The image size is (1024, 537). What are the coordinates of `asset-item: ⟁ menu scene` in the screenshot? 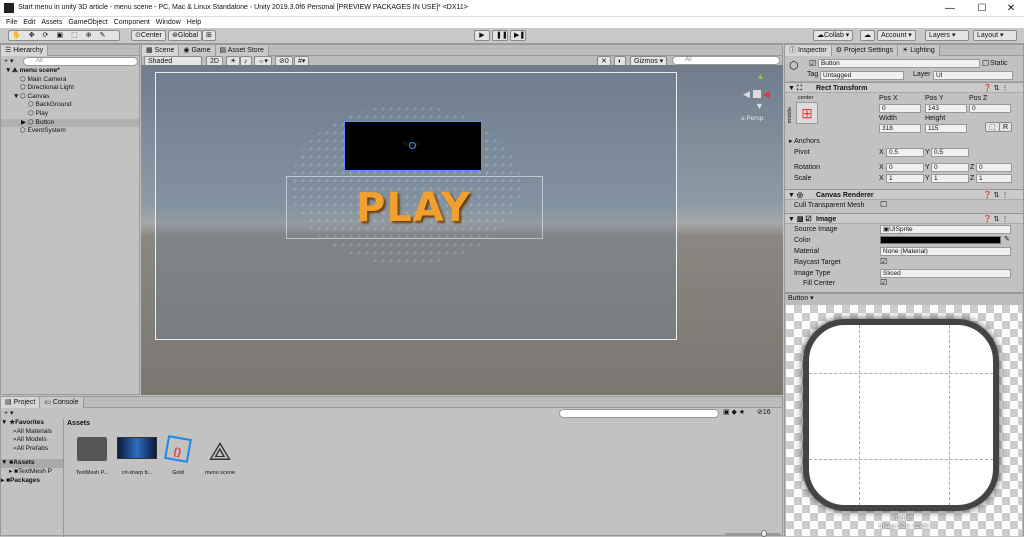 It's located at (220, 456).